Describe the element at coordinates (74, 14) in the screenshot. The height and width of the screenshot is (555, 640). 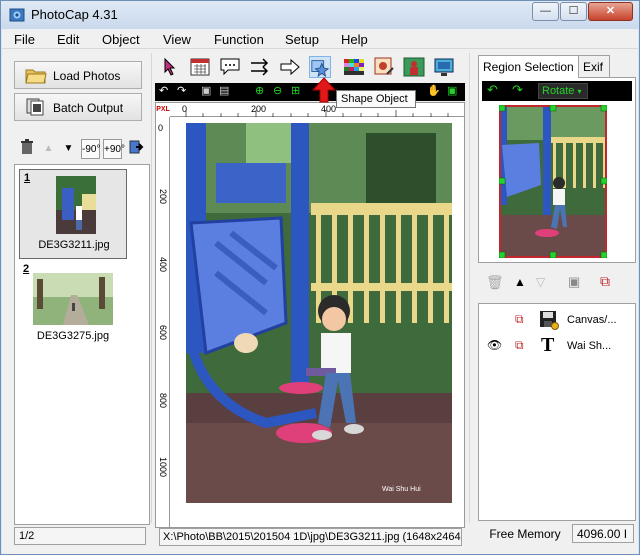
I see `window-title: PhotoCap 4.31` at that location.